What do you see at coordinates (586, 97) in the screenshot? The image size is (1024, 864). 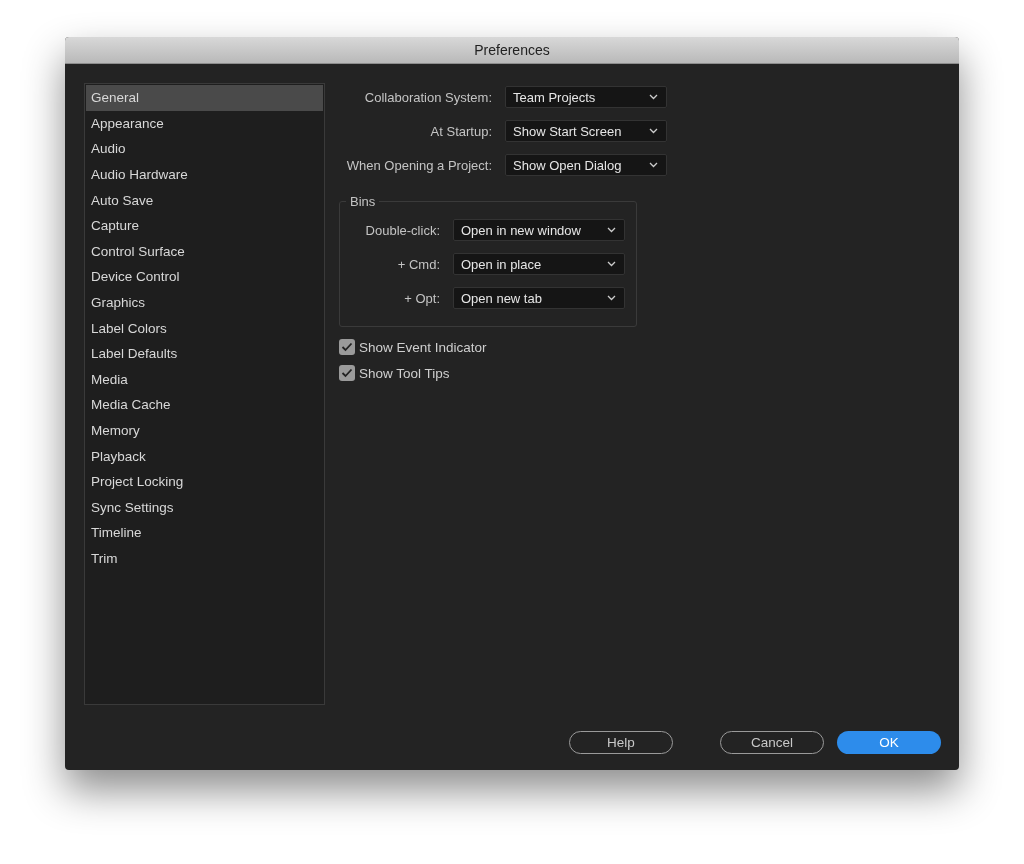 I see `dropdown: Team Projects` at bounding box center [586, 97].